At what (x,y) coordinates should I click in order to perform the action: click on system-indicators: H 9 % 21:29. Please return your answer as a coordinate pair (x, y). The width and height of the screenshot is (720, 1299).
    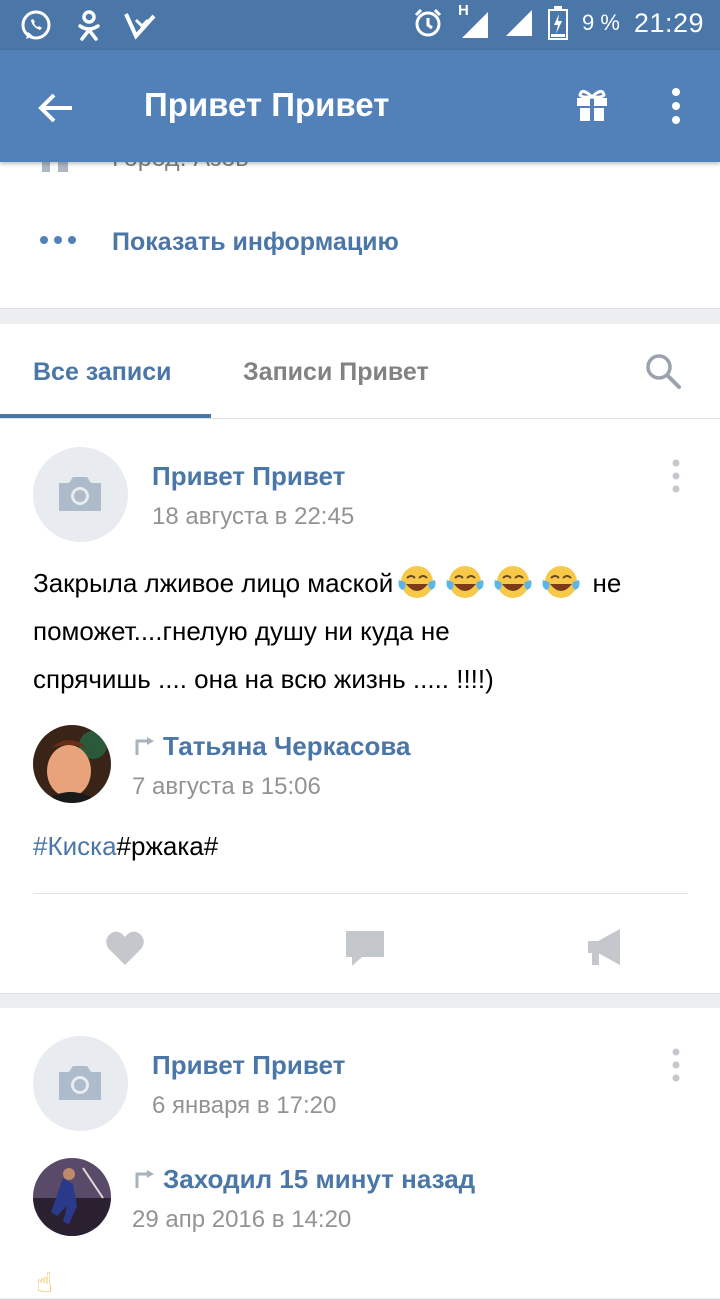
    Looking at the image, I should click on (558, 21).